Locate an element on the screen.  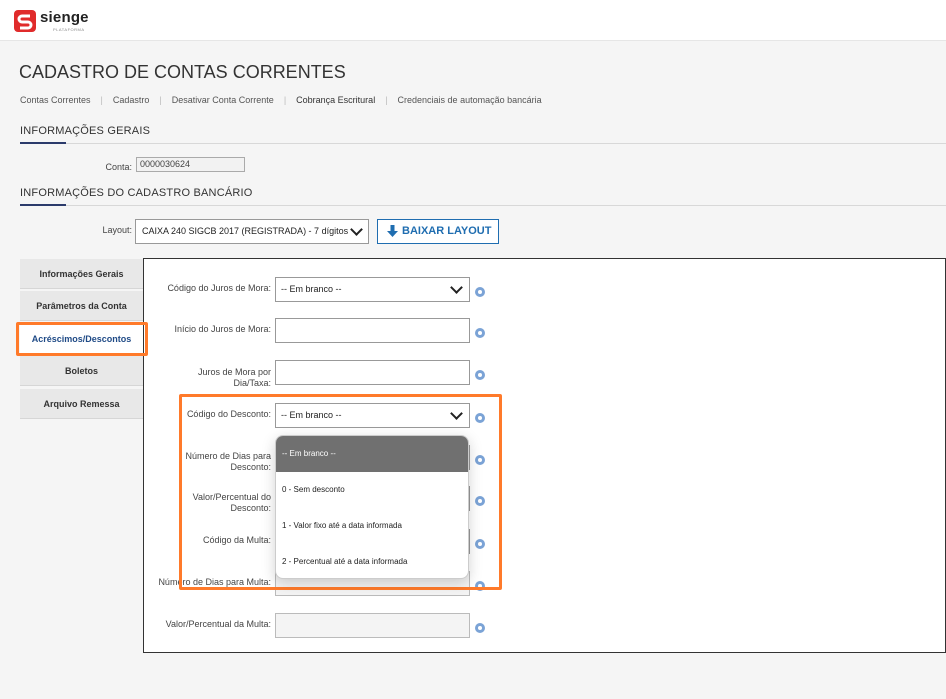
tab-informacoes-gerais: Informações Gerais is located at coordinates (81, 274).